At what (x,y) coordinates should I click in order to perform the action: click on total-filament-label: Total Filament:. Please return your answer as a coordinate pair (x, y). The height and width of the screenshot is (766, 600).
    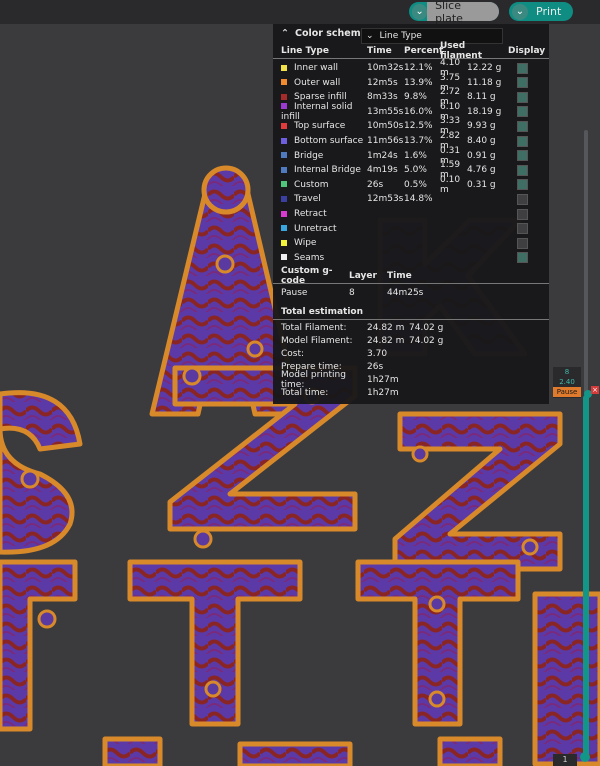
    Looking at the image, I should click on (314, 328).